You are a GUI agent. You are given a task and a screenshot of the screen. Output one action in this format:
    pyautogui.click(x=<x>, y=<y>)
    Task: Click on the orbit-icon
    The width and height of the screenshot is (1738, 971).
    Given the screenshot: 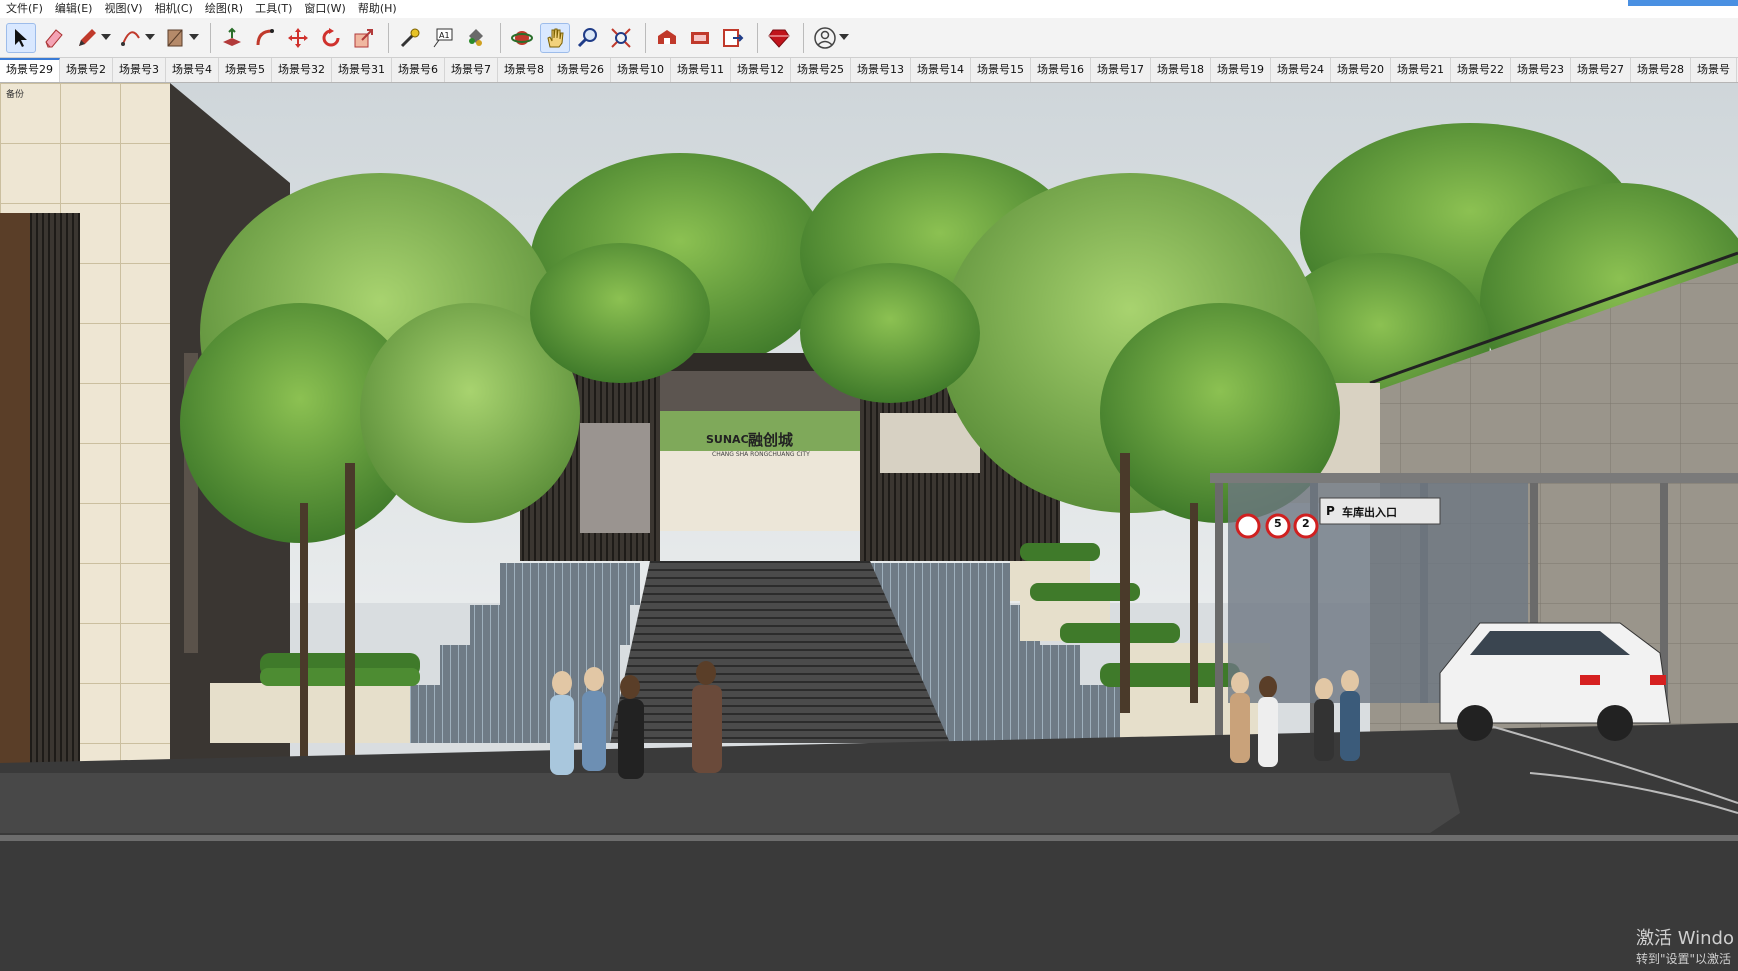 What is the action you would take?
    pyautogui.click(x=522, y=37)
    